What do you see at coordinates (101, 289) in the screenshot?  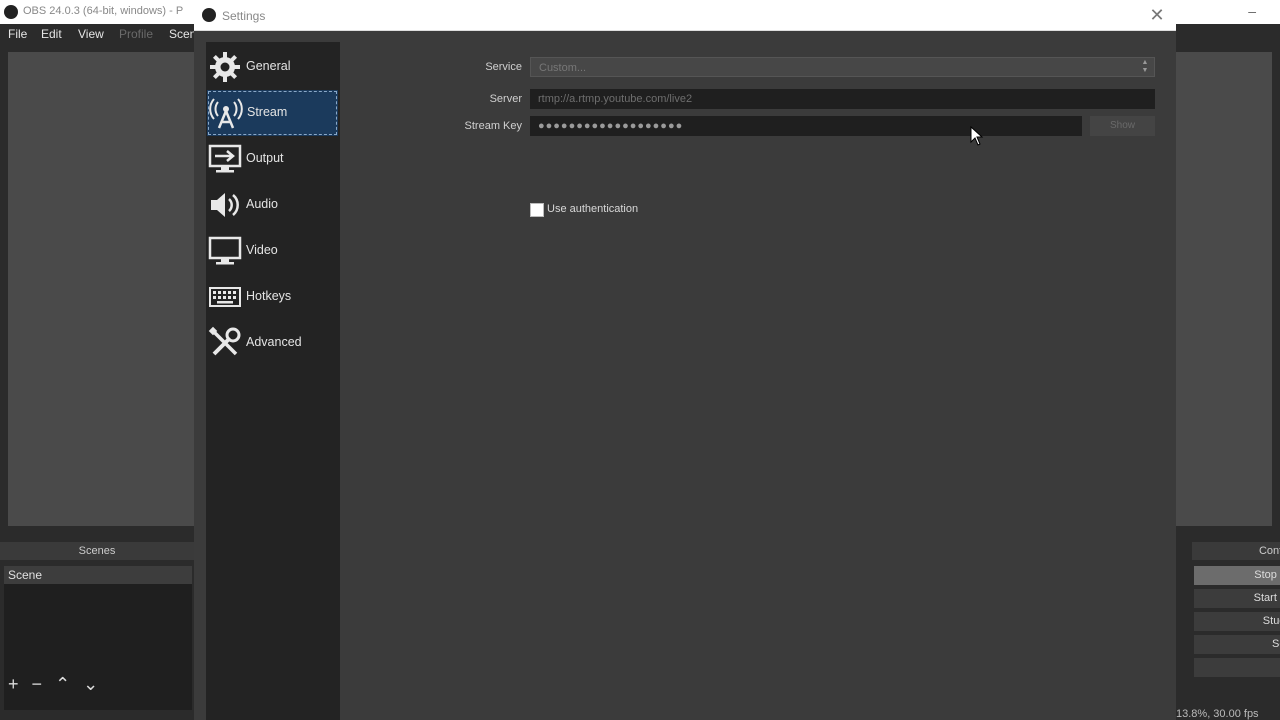 I see `preview-area` at bounding box center [101, 289].